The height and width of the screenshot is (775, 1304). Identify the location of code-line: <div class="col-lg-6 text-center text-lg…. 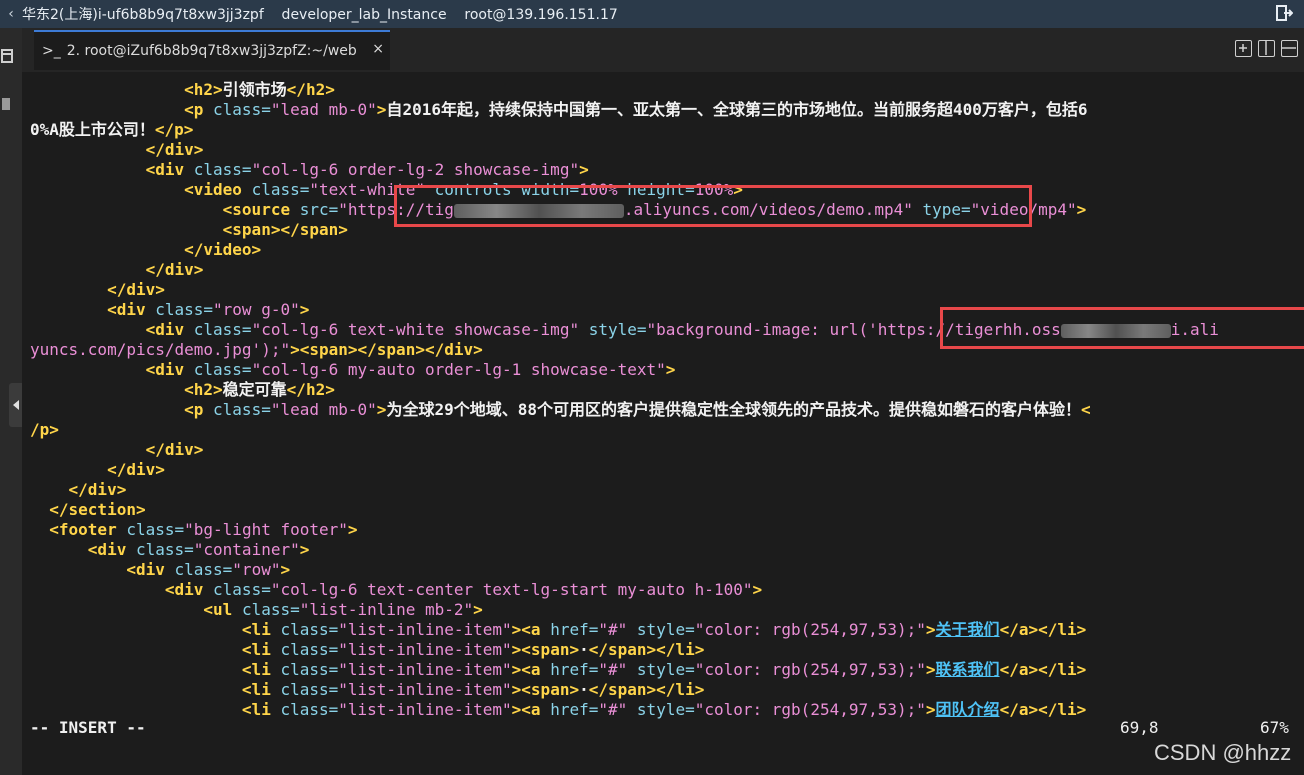
(463, 589).